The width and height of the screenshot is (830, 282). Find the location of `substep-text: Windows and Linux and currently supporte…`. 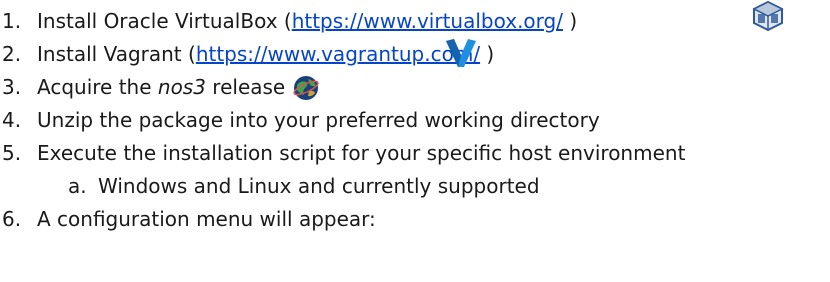

substep-text: Windows and Linux and currently supporte… is located at coordinates (319, 186).